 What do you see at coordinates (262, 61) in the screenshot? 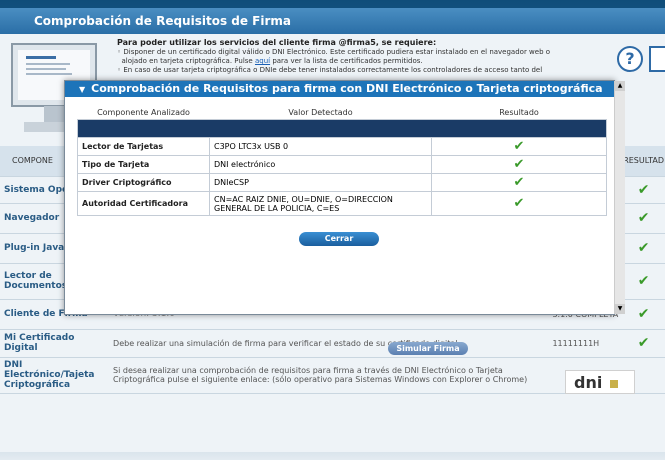
I see `aqui-link: aquí` at bounding box center [262, 61].